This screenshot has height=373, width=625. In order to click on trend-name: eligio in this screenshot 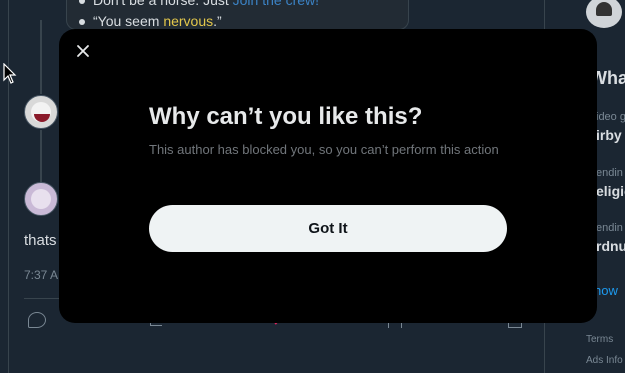, I will do `click(610, 191)`.